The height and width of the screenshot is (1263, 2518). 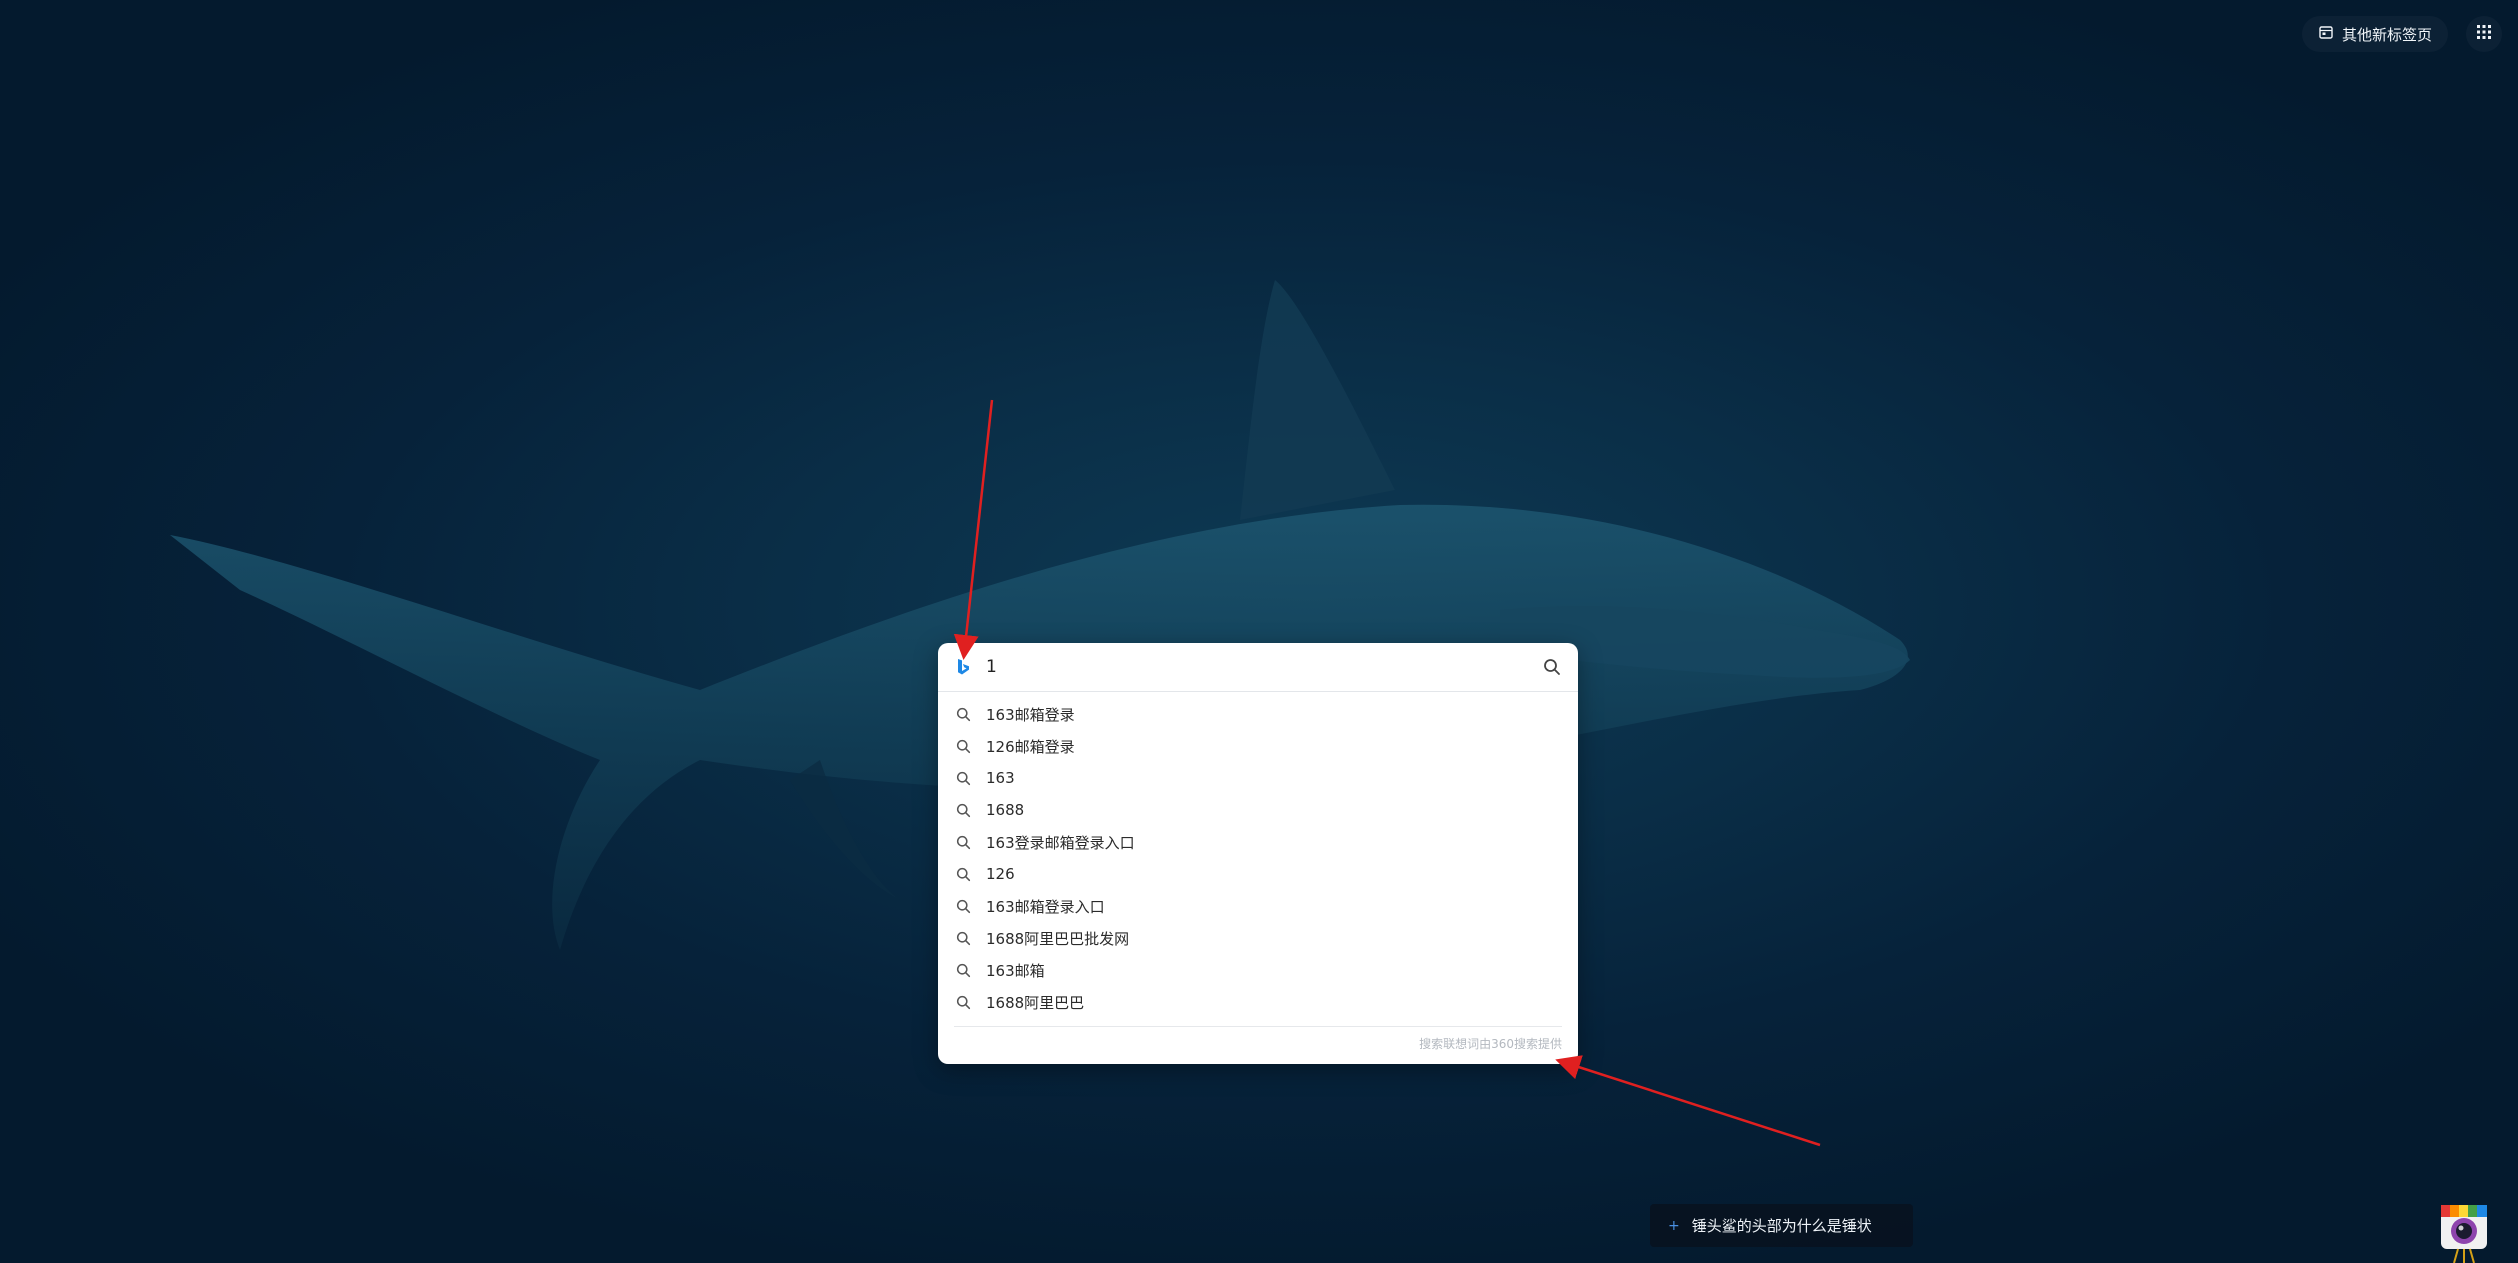 I want to click on suggestion-item: 163登录邮箱登录入口, so click(x=1258, y=842).